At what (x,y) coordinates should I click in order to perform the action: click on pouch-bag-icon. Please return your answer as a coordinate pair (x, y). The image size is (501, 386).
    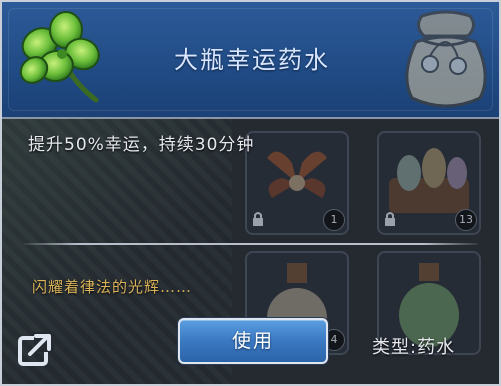
    Looking at the image, I should click on (446, 59).